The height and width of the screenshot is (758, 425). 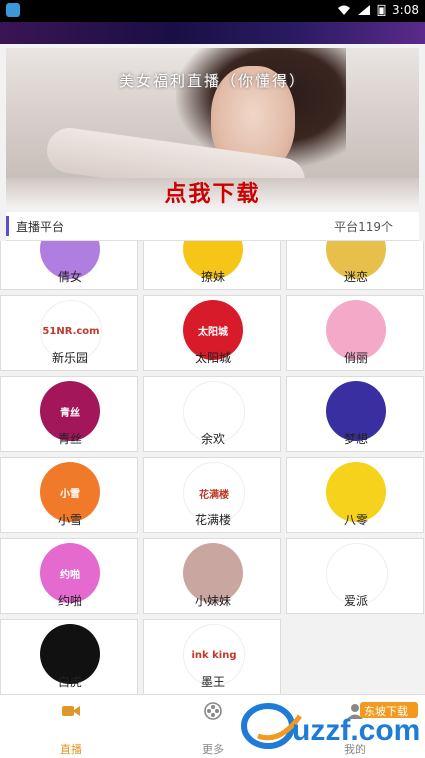 What do you see at coordinates (69, 333) in the screenshot?
I see `platform-item: 51NR.com 新乐园` at bounding box center [69, 333].